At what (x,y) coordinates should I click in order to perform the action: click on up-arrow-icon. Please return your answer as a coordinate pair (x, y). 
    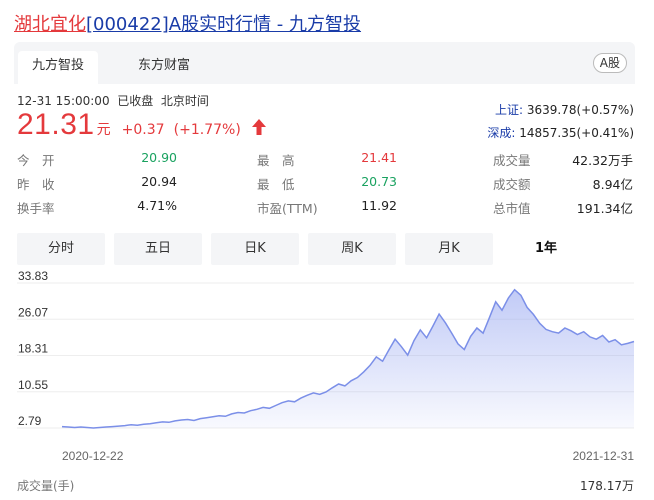
    Looking at the image, I should click on (258, 129).